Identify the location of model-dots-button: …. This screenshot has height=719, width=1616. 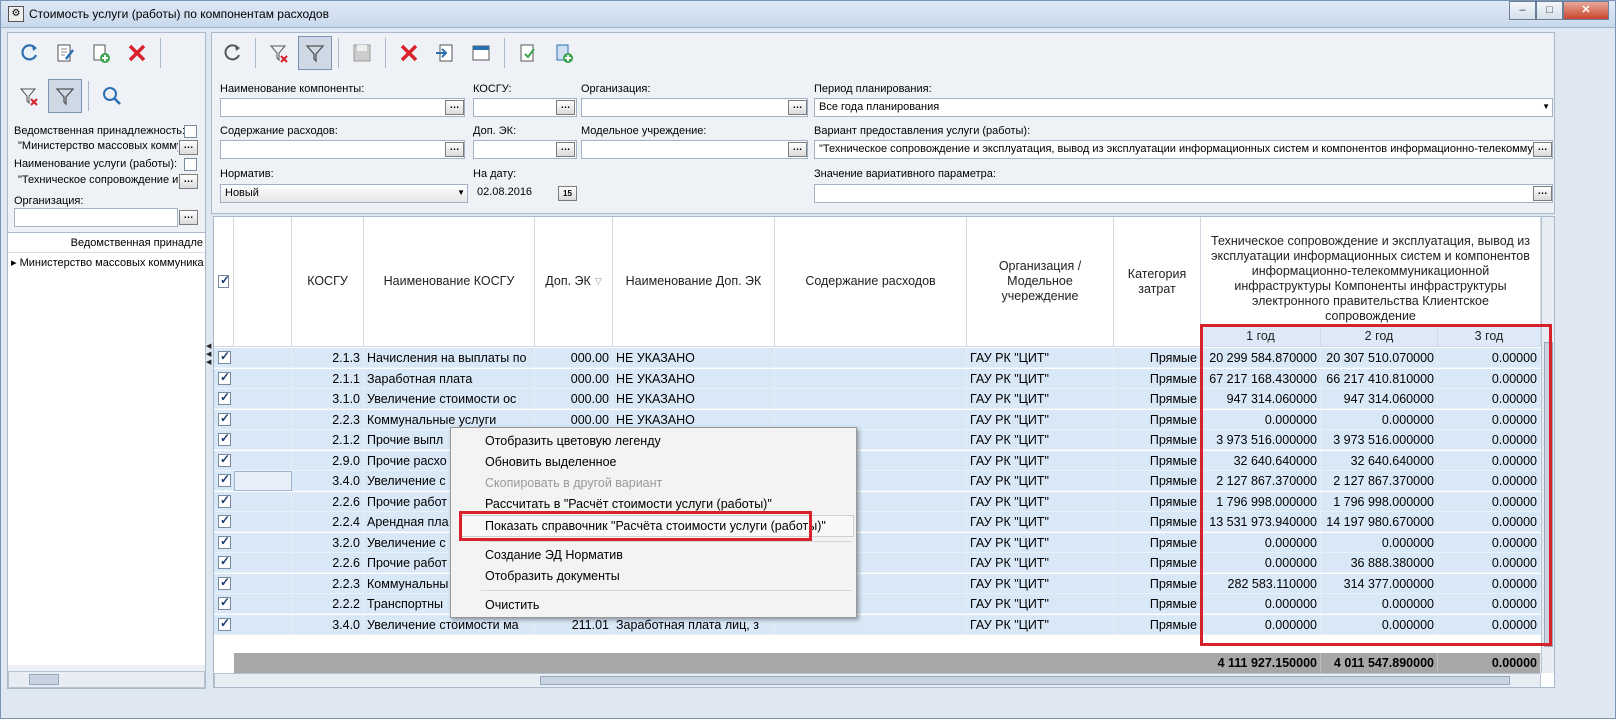
(797, 149).